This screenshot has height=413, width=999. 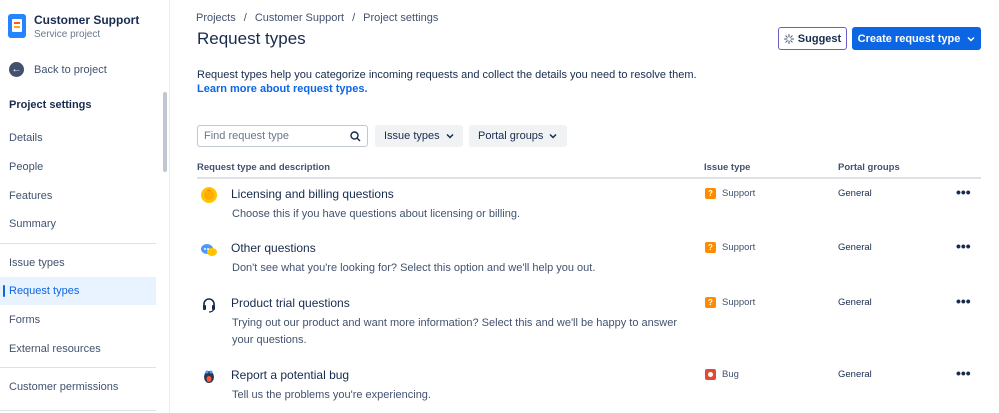 I want to click on bug-issue-icon, so click(x=710, y=374).